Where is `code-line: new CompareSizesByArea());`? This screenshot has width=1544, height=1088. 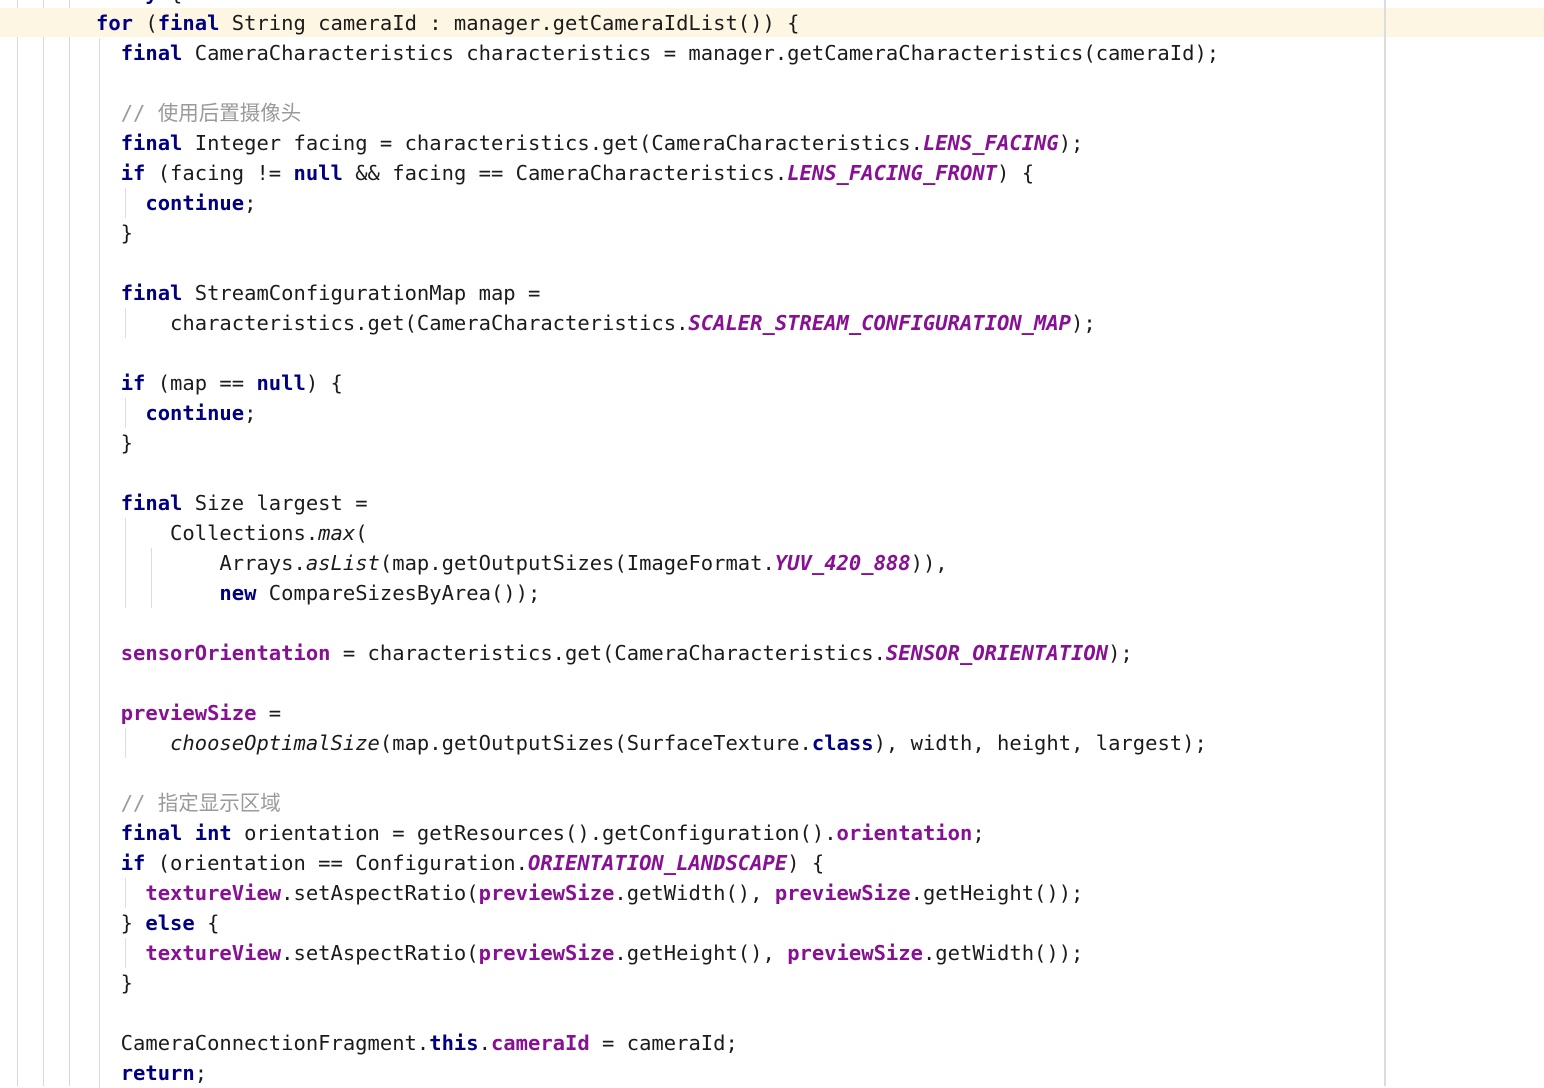 code-line: new CompareSizesByArea()); is located at coordinates (772, 593).